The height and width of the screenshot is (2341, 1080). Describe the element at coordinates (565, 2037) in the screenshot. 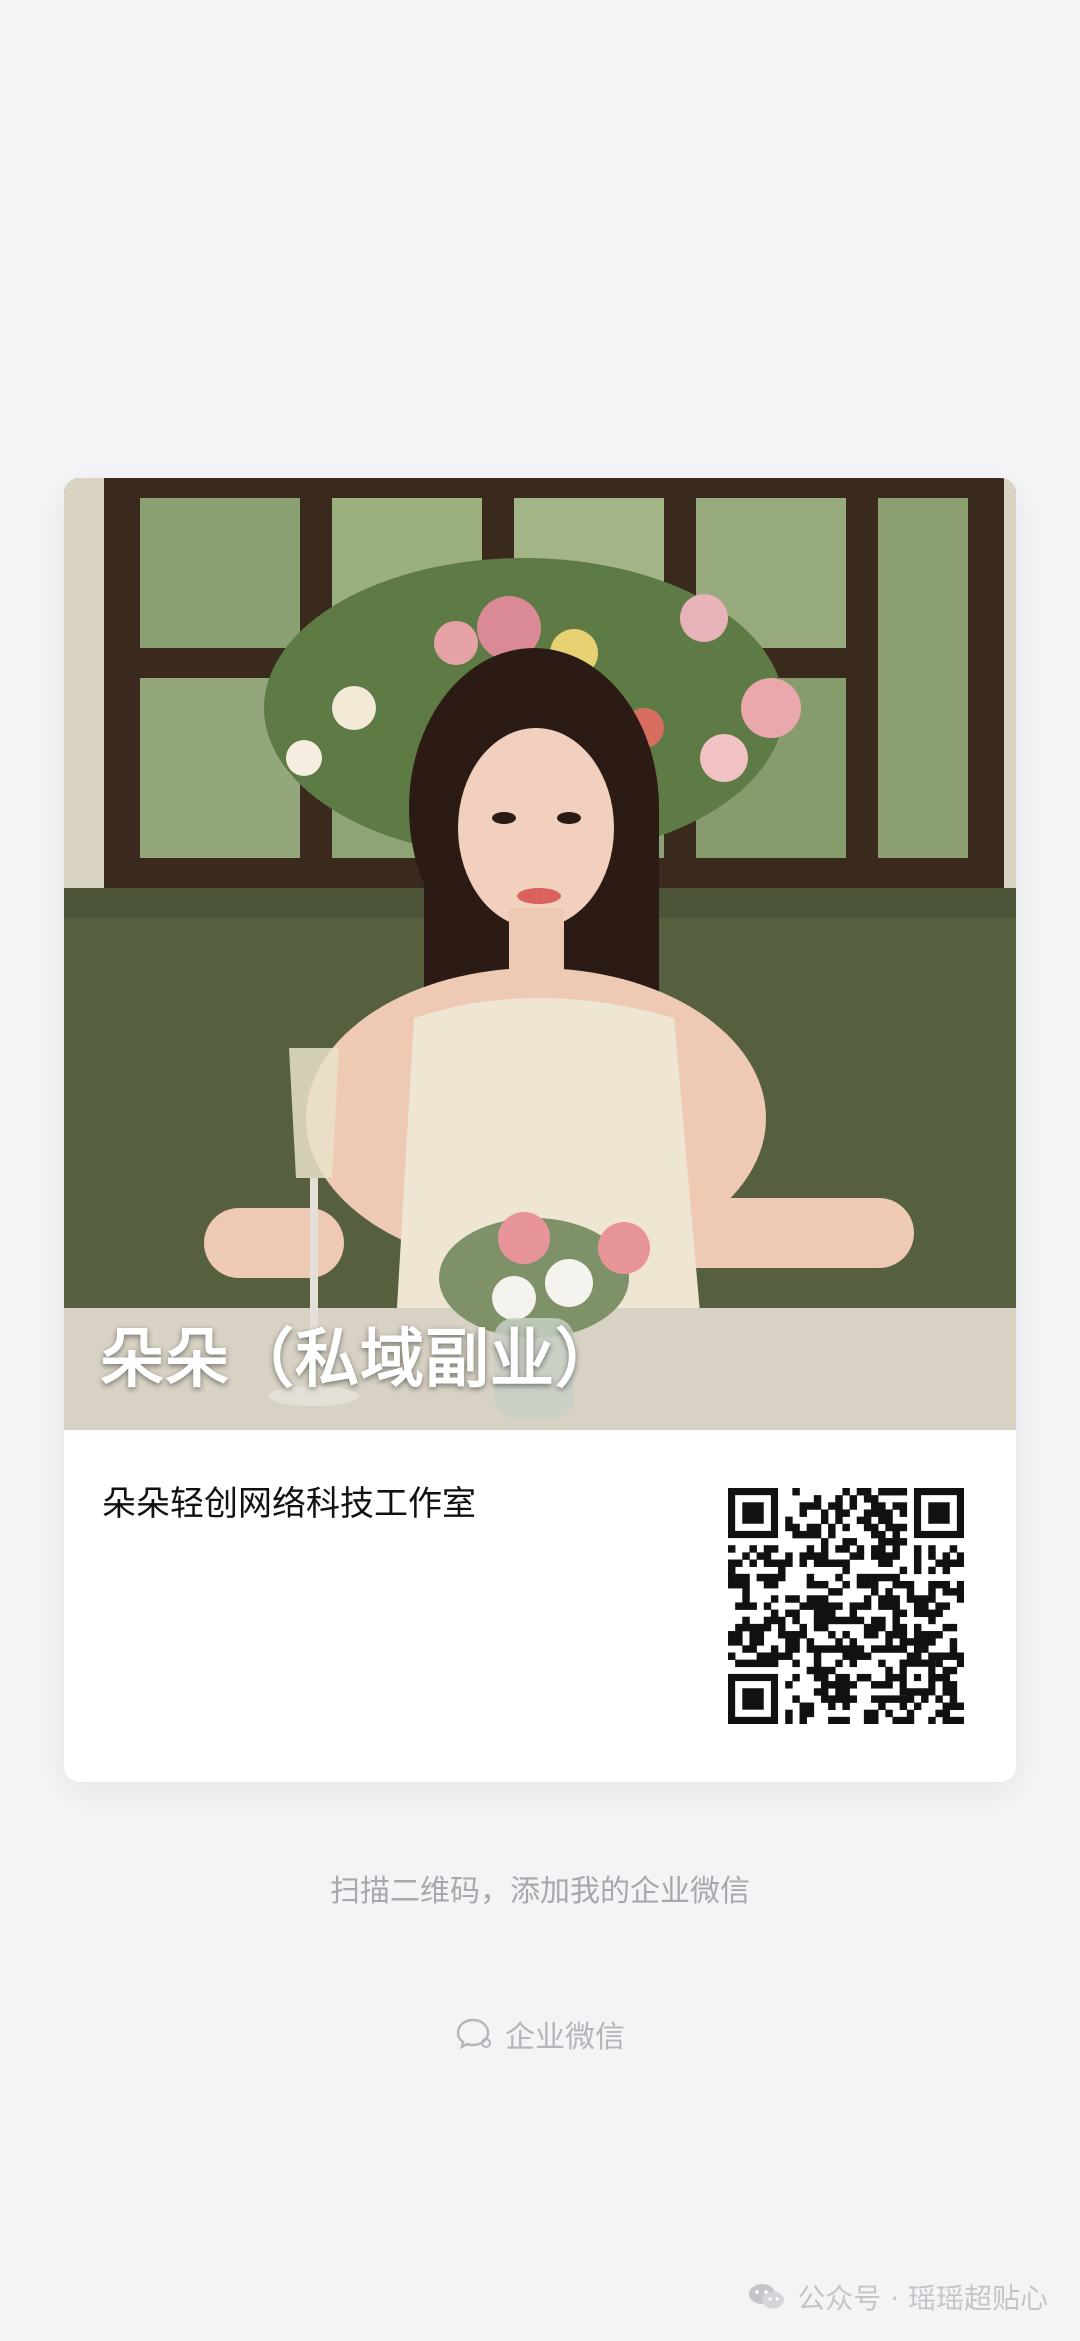

I see `brand-label: 企业微信` at that location.